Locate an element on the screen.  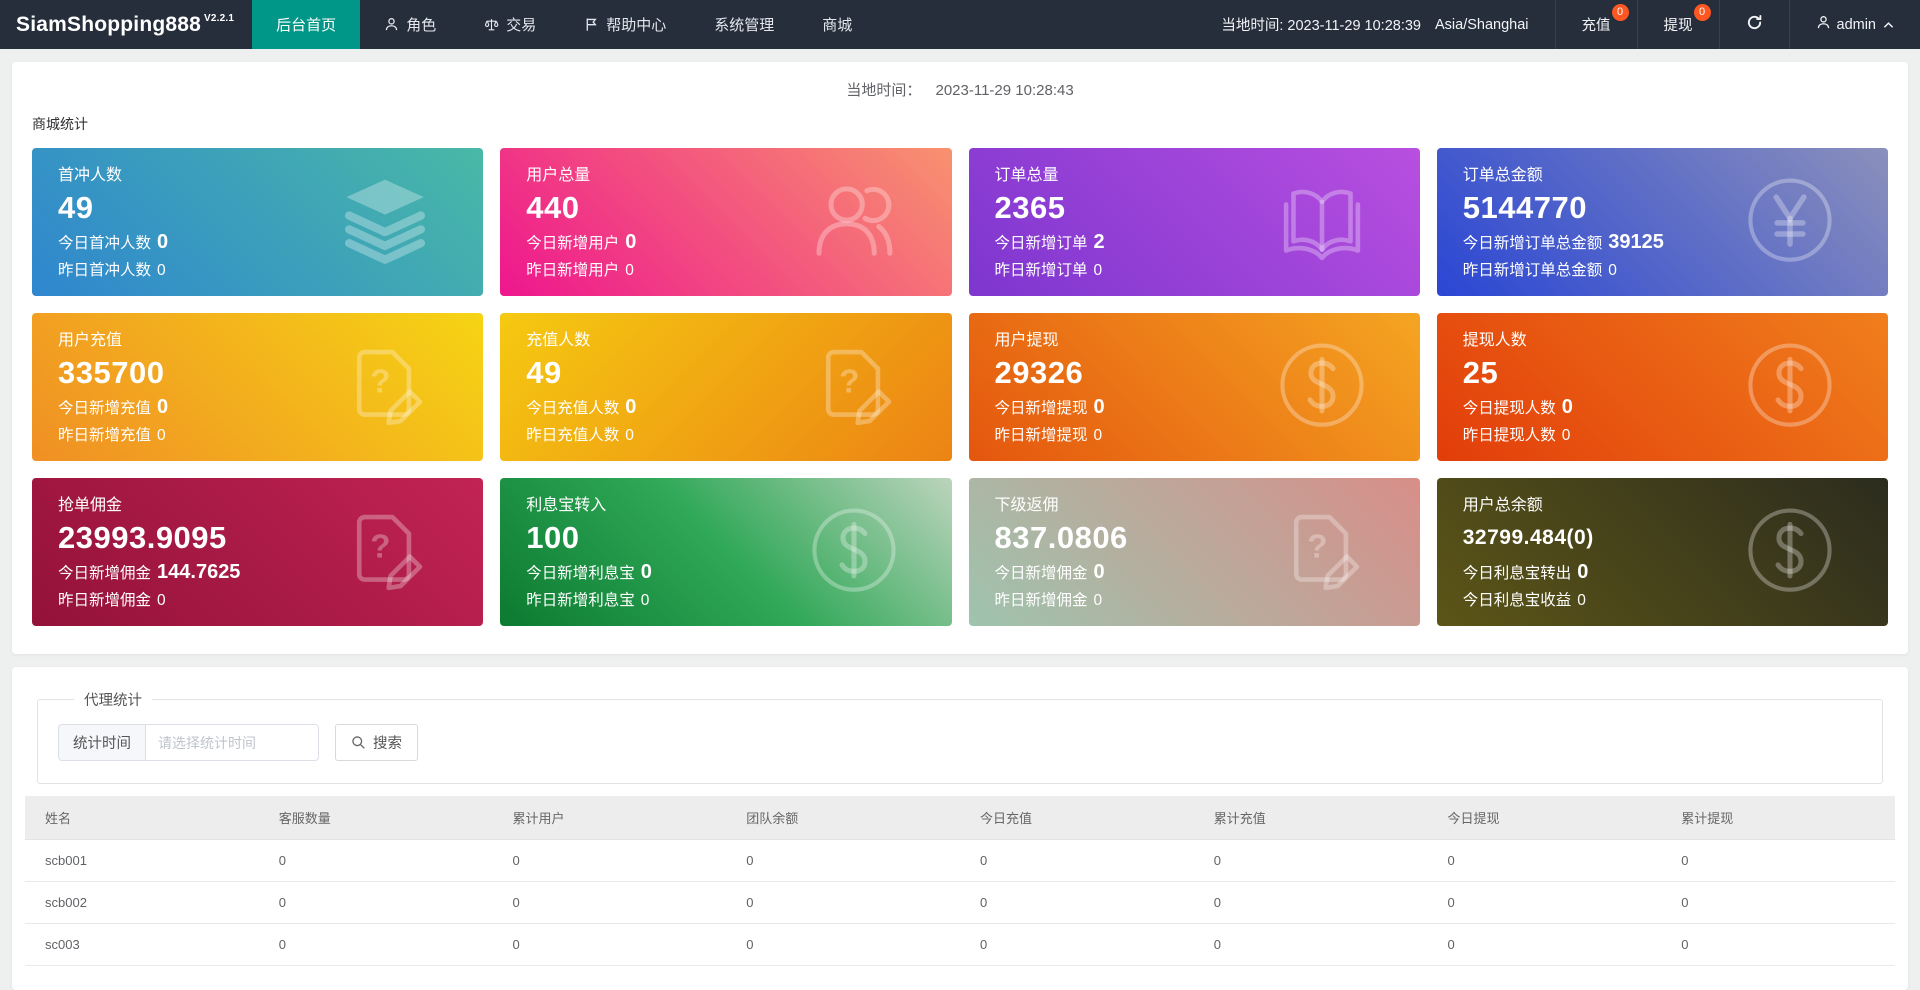
stat-card-yesterday-label: 昨日充值人数 is located at coordinates (572, 435).